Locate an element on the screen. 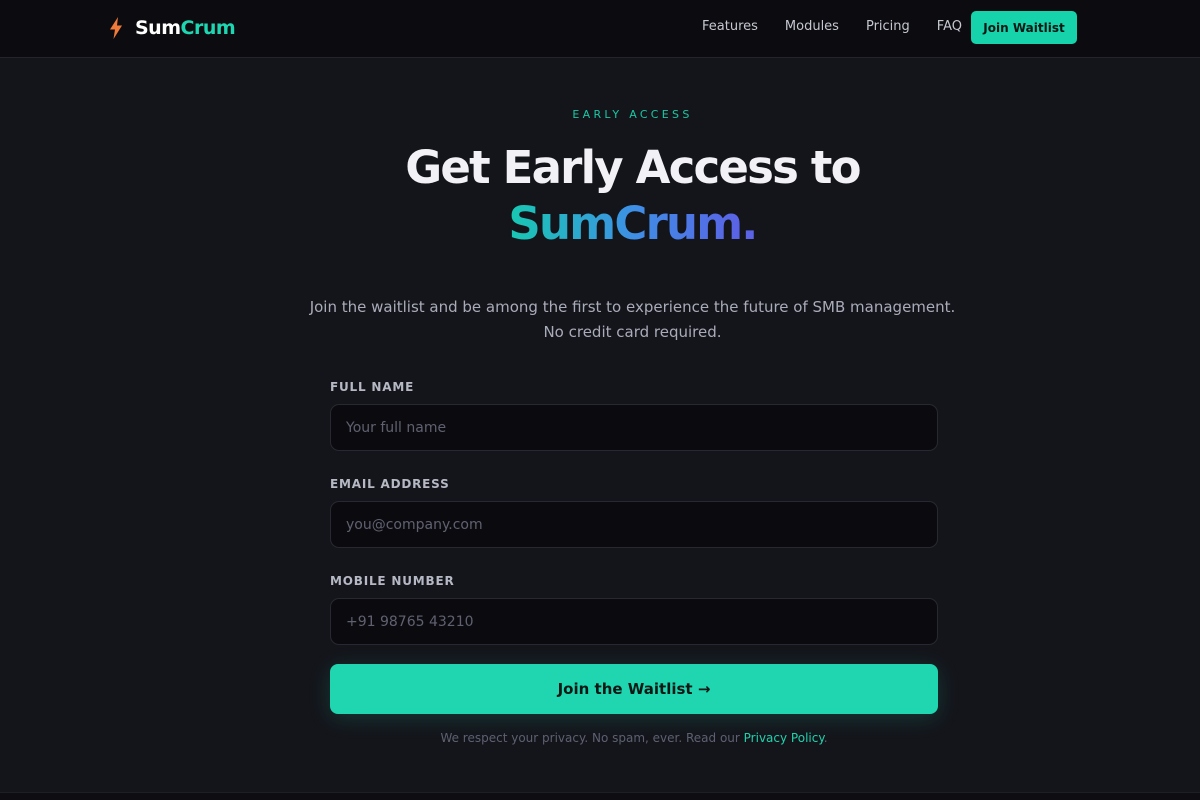 The width and height of the screenshot is (1200, 800). brand-logo: SumCrum is located at coordinates (173, 28).